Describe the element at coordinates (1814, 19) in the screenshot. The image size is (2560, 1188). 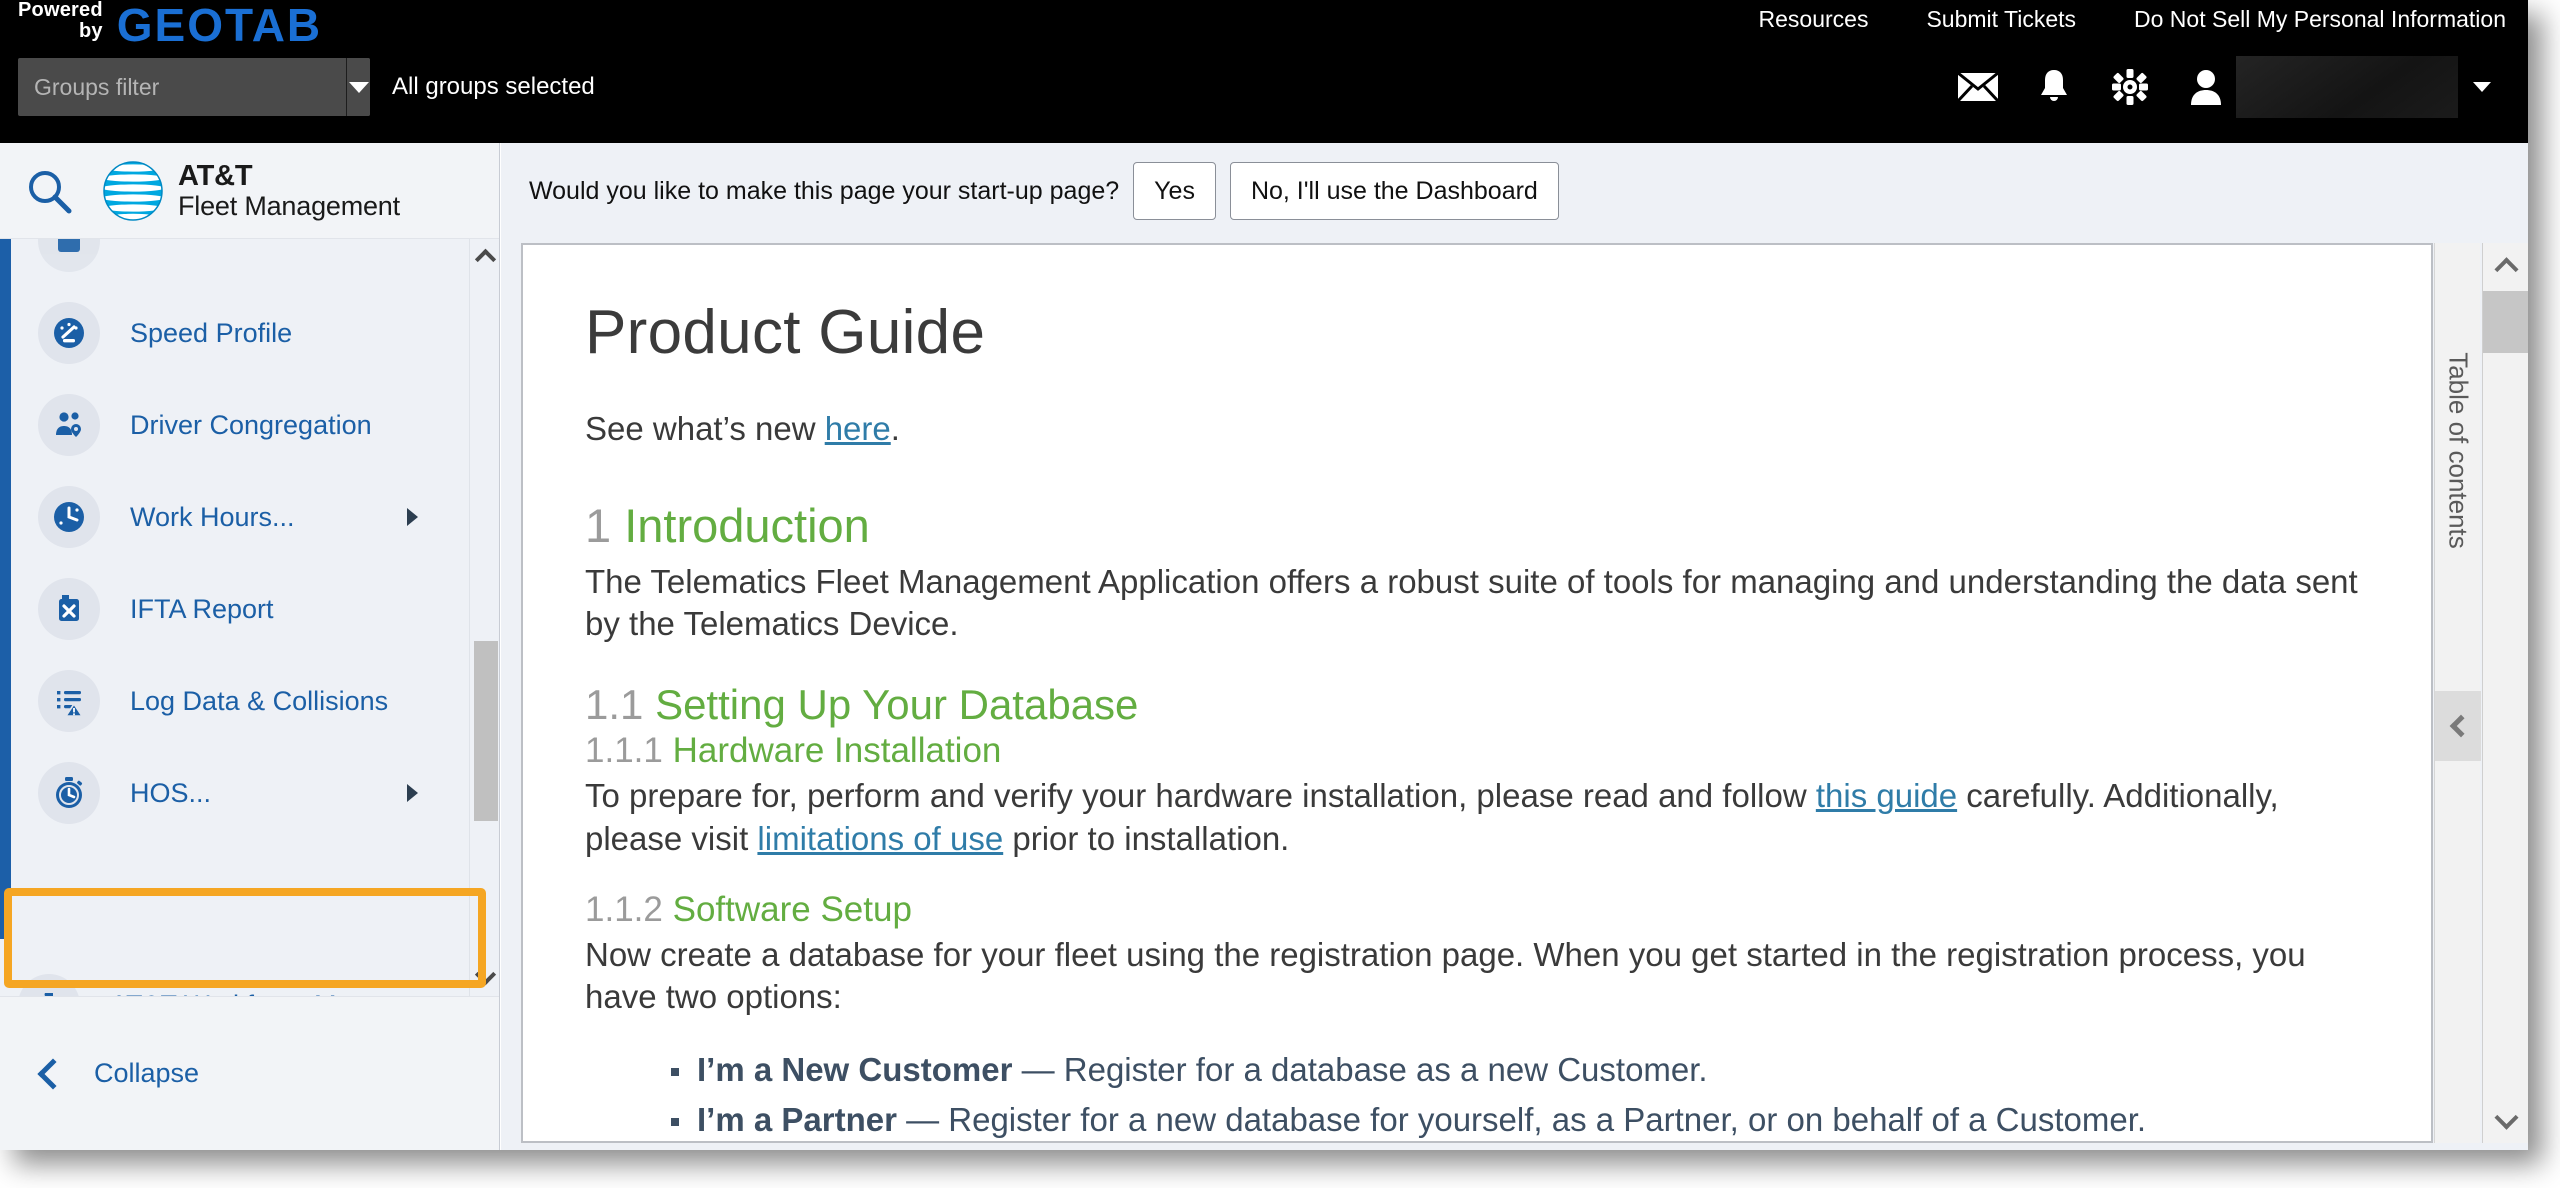
I see `link-resources: Resources` at that location.